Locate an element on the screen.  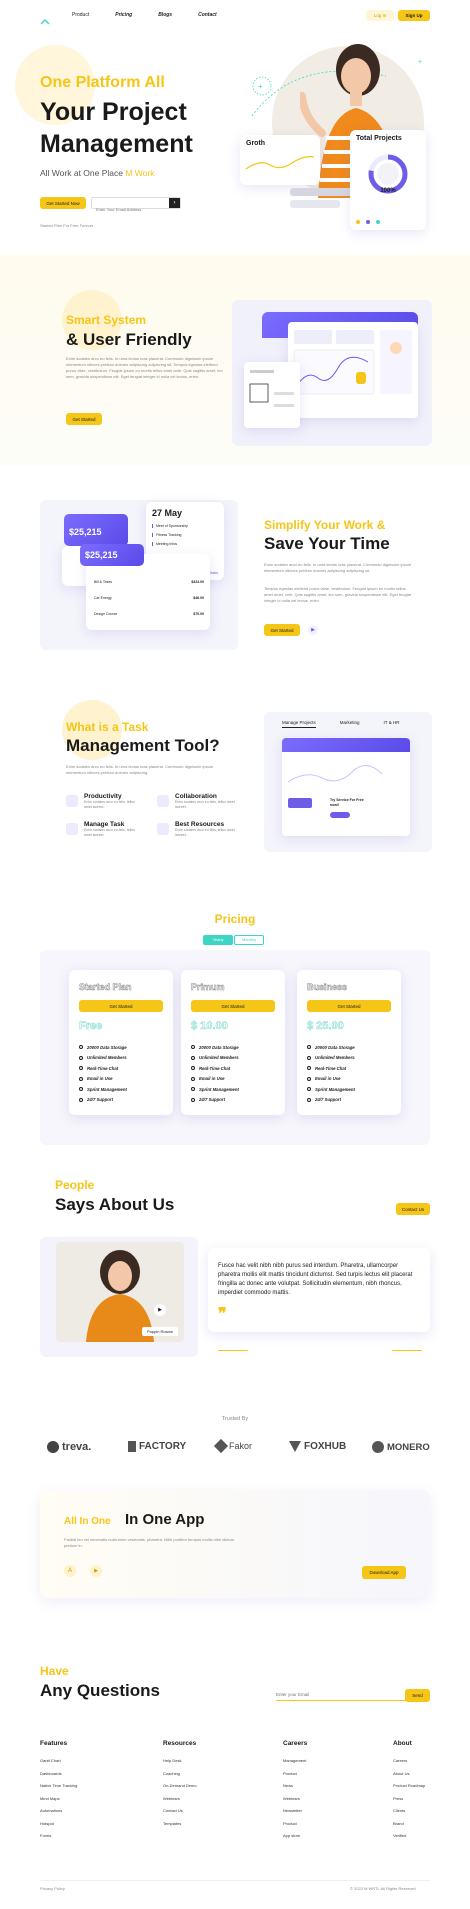
privacy-link: Privacy Policy is located at coordinates (52, 1888).